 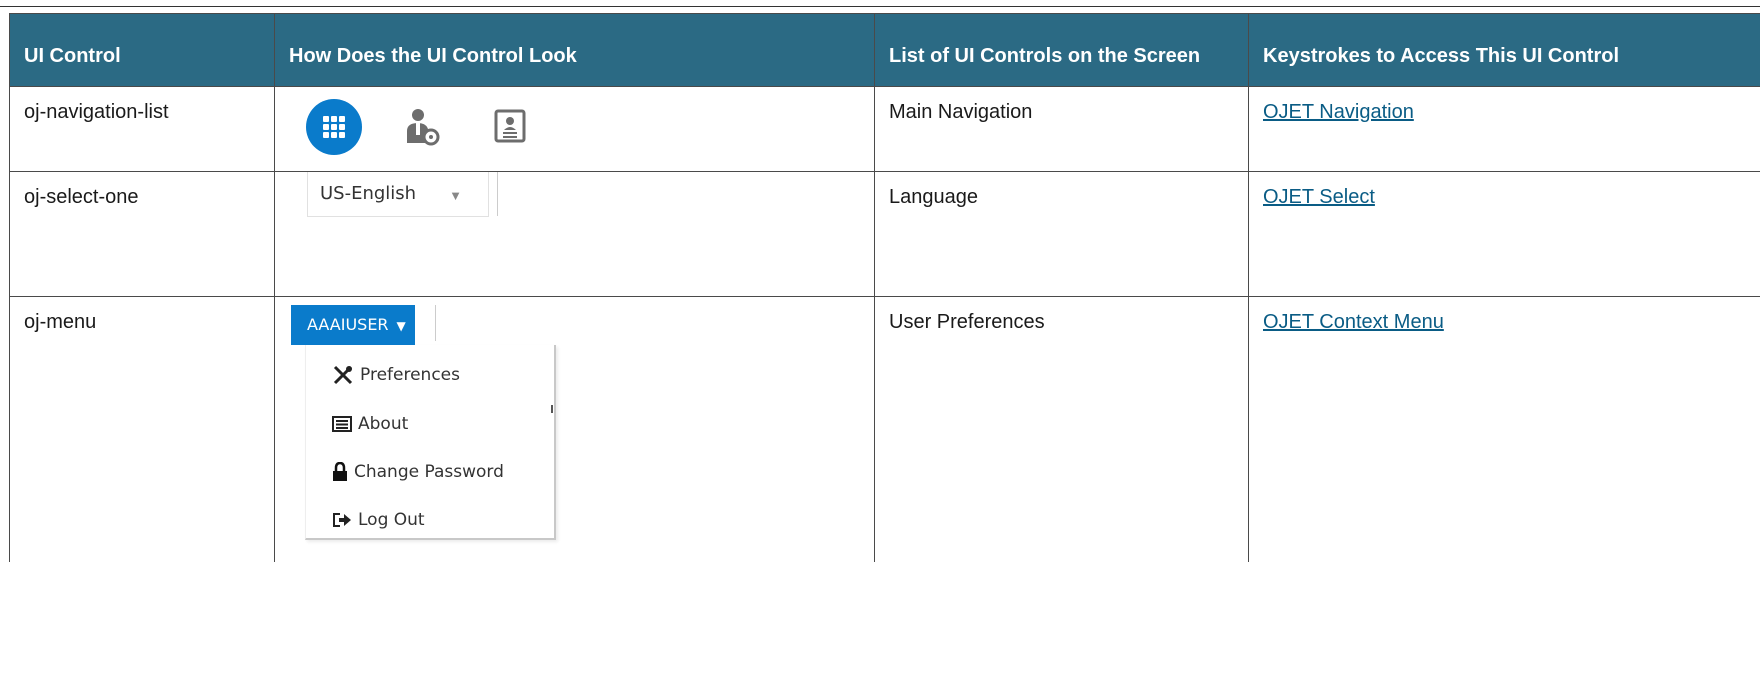 I want to click on keystrokes-cell: OJET Select, so click(x=1504, y=234).